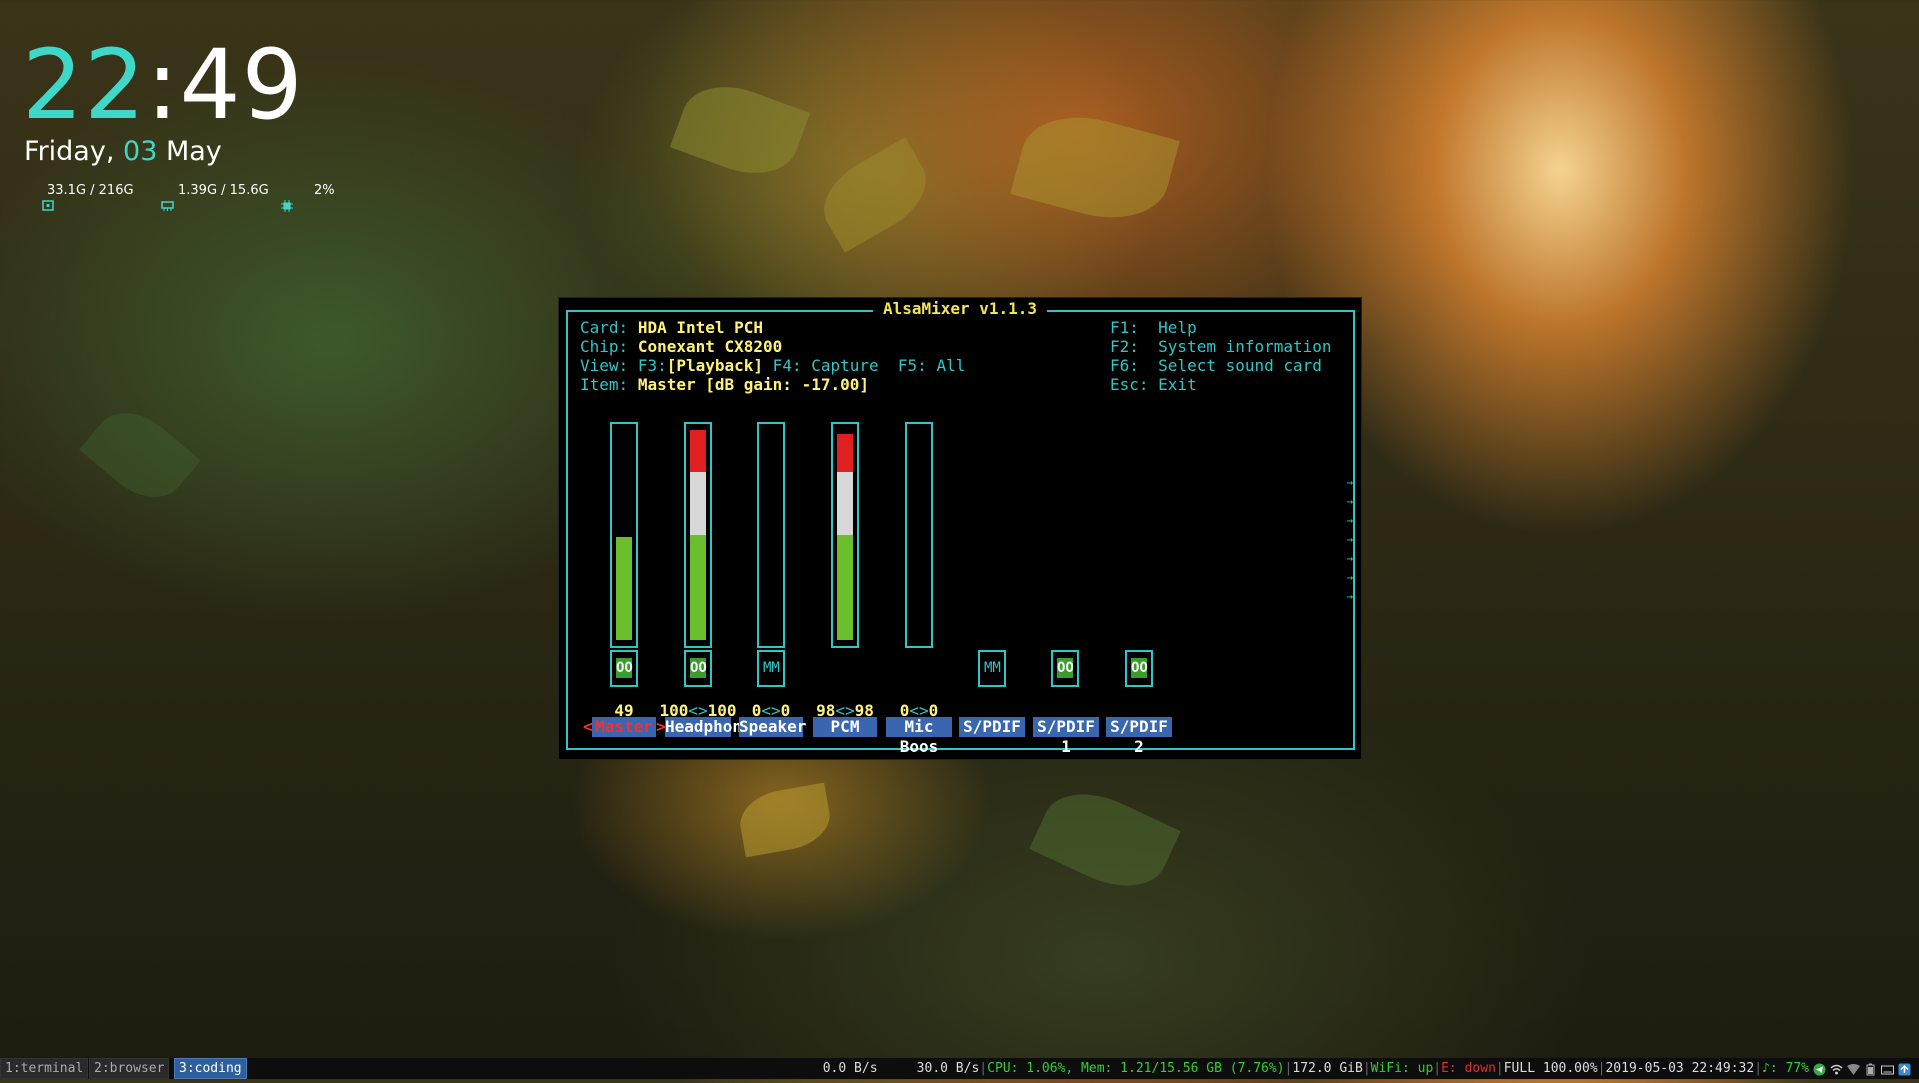 The height and width of the screenshot is (1083, 1919). Describe the element at coordinates (604, 346) in the screenshot. I see `chip-label: Chip:` at that location.